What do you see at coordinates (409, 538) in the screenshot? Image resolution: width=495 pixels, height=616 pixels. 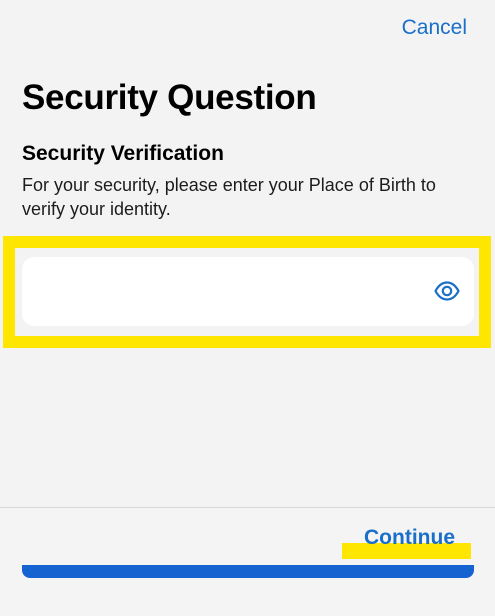 I see `continue-button: Continue` at bounding box center [409, 538].